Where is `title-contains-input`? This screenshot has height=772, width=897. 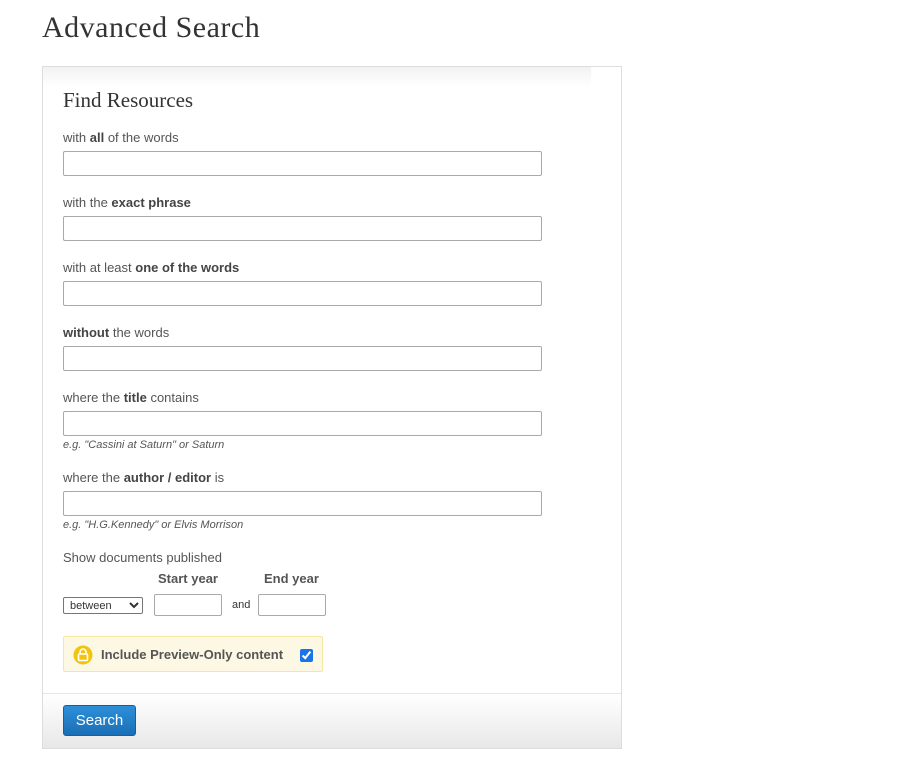 title-contains-input is located at coordinates (302, 423).